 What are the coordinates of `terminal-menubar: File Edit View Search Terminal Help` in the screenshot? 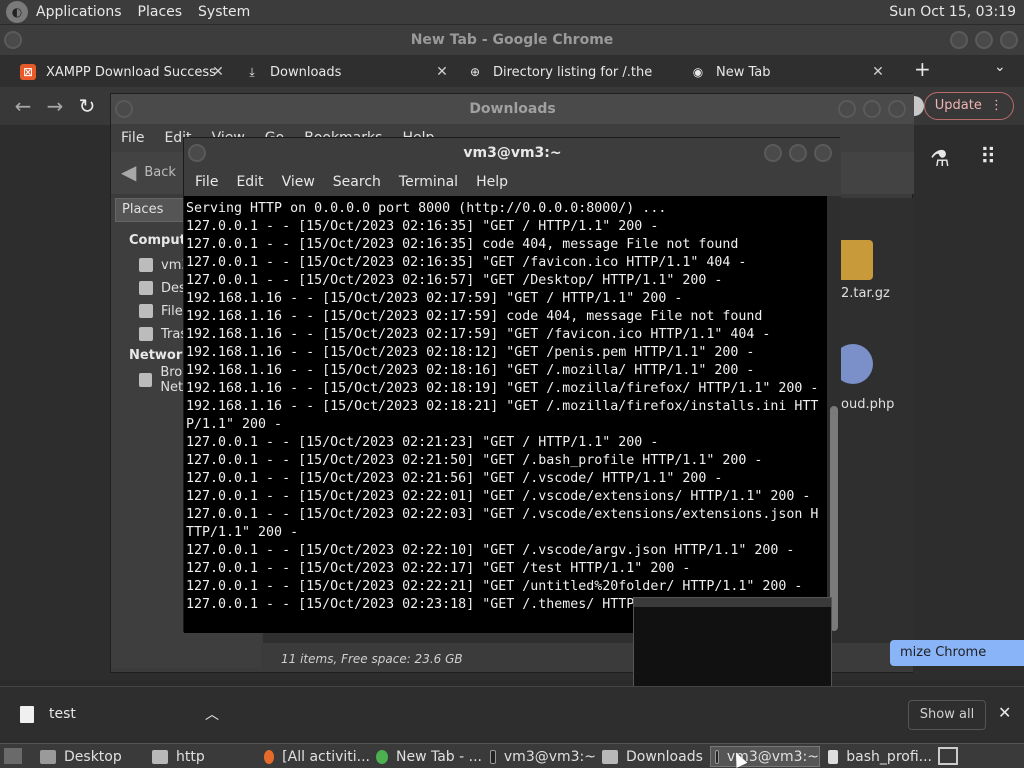 It's located at (512, 182).